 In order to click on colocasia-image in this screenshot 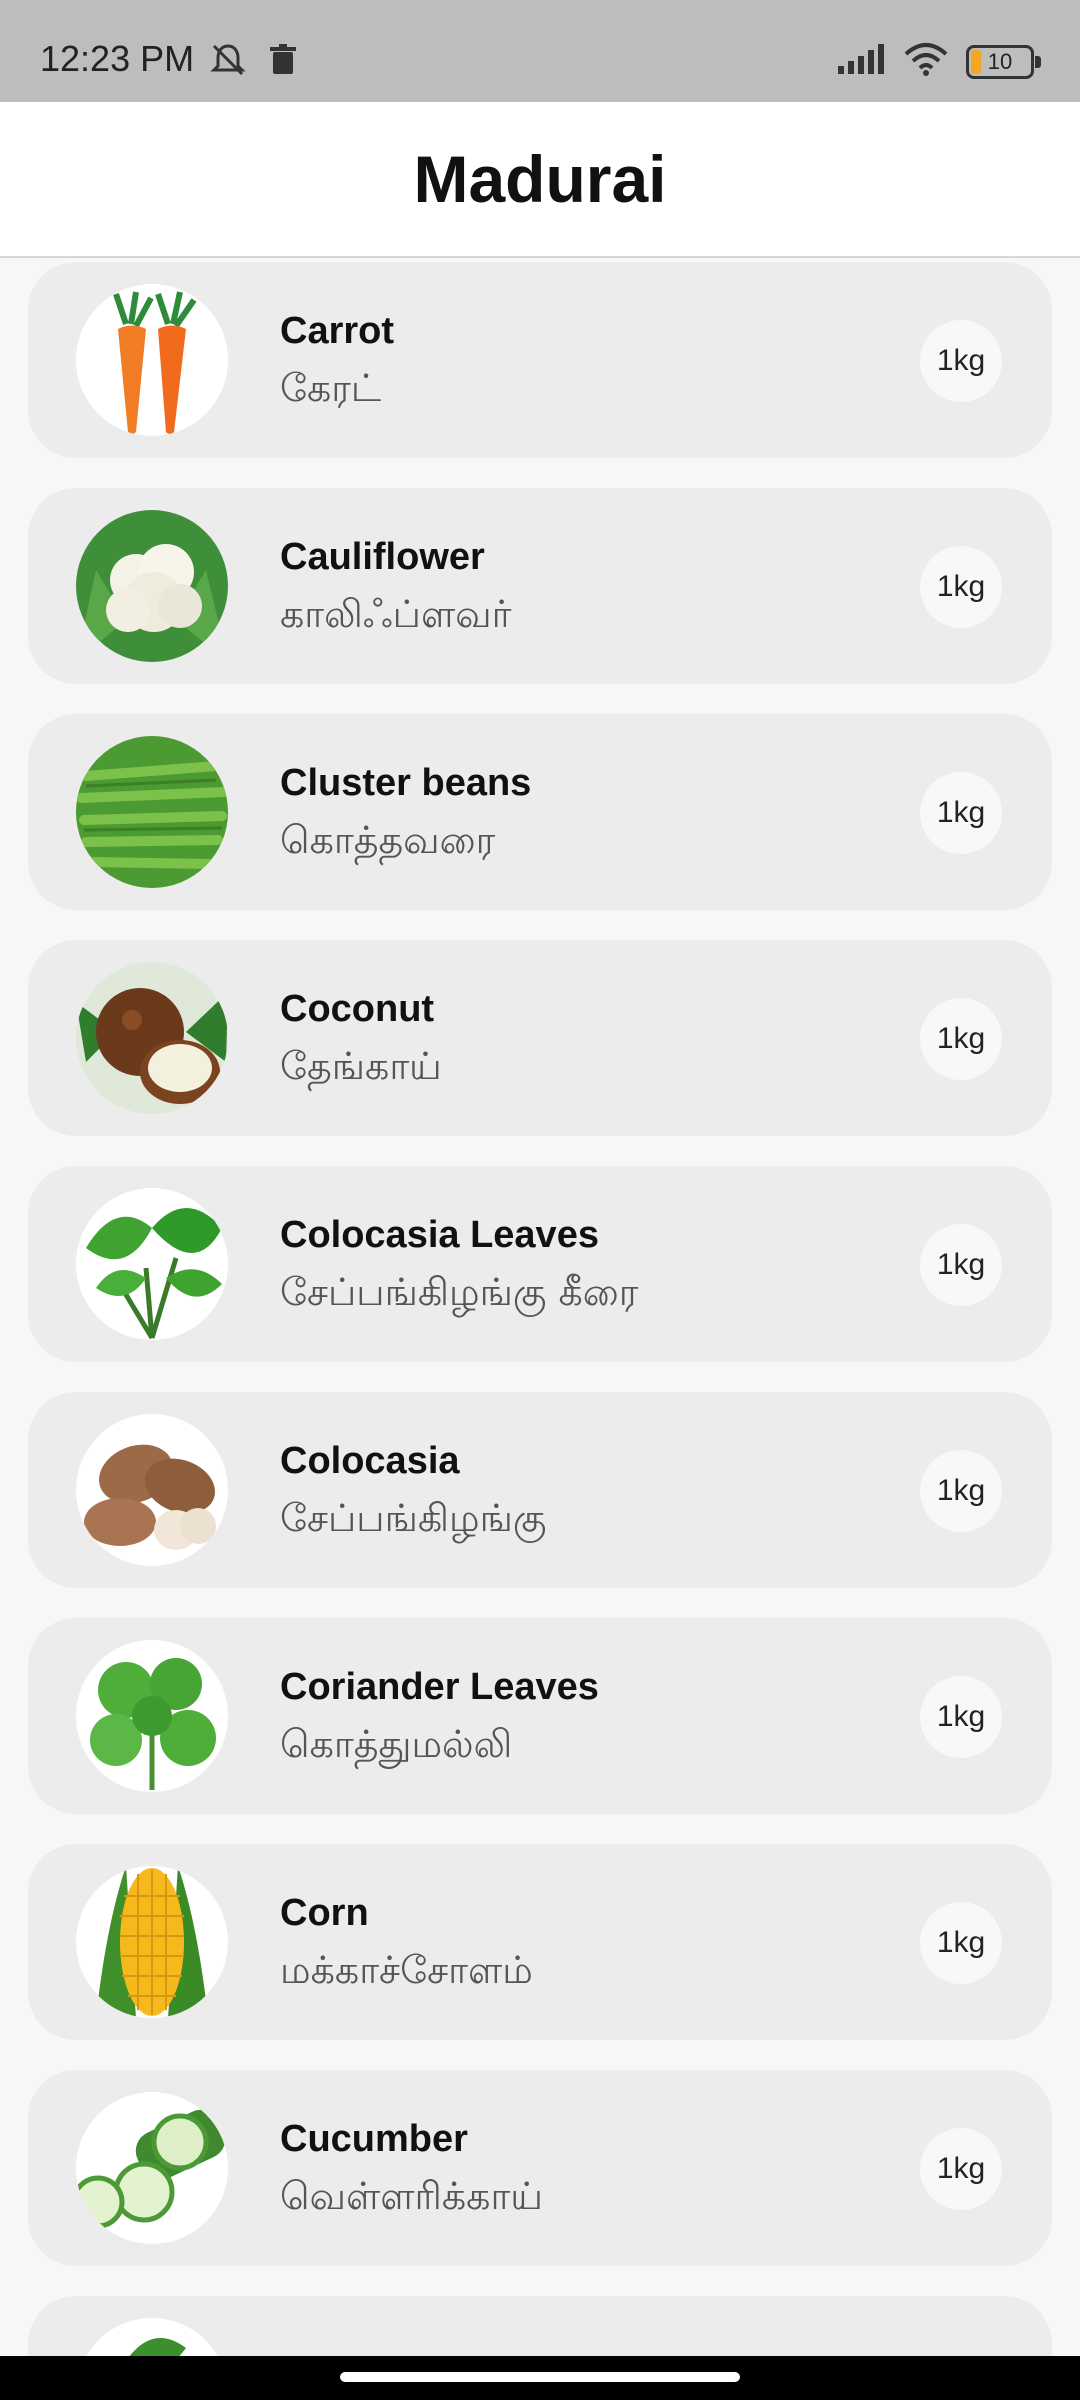, I will do `click(152, 1490)`.